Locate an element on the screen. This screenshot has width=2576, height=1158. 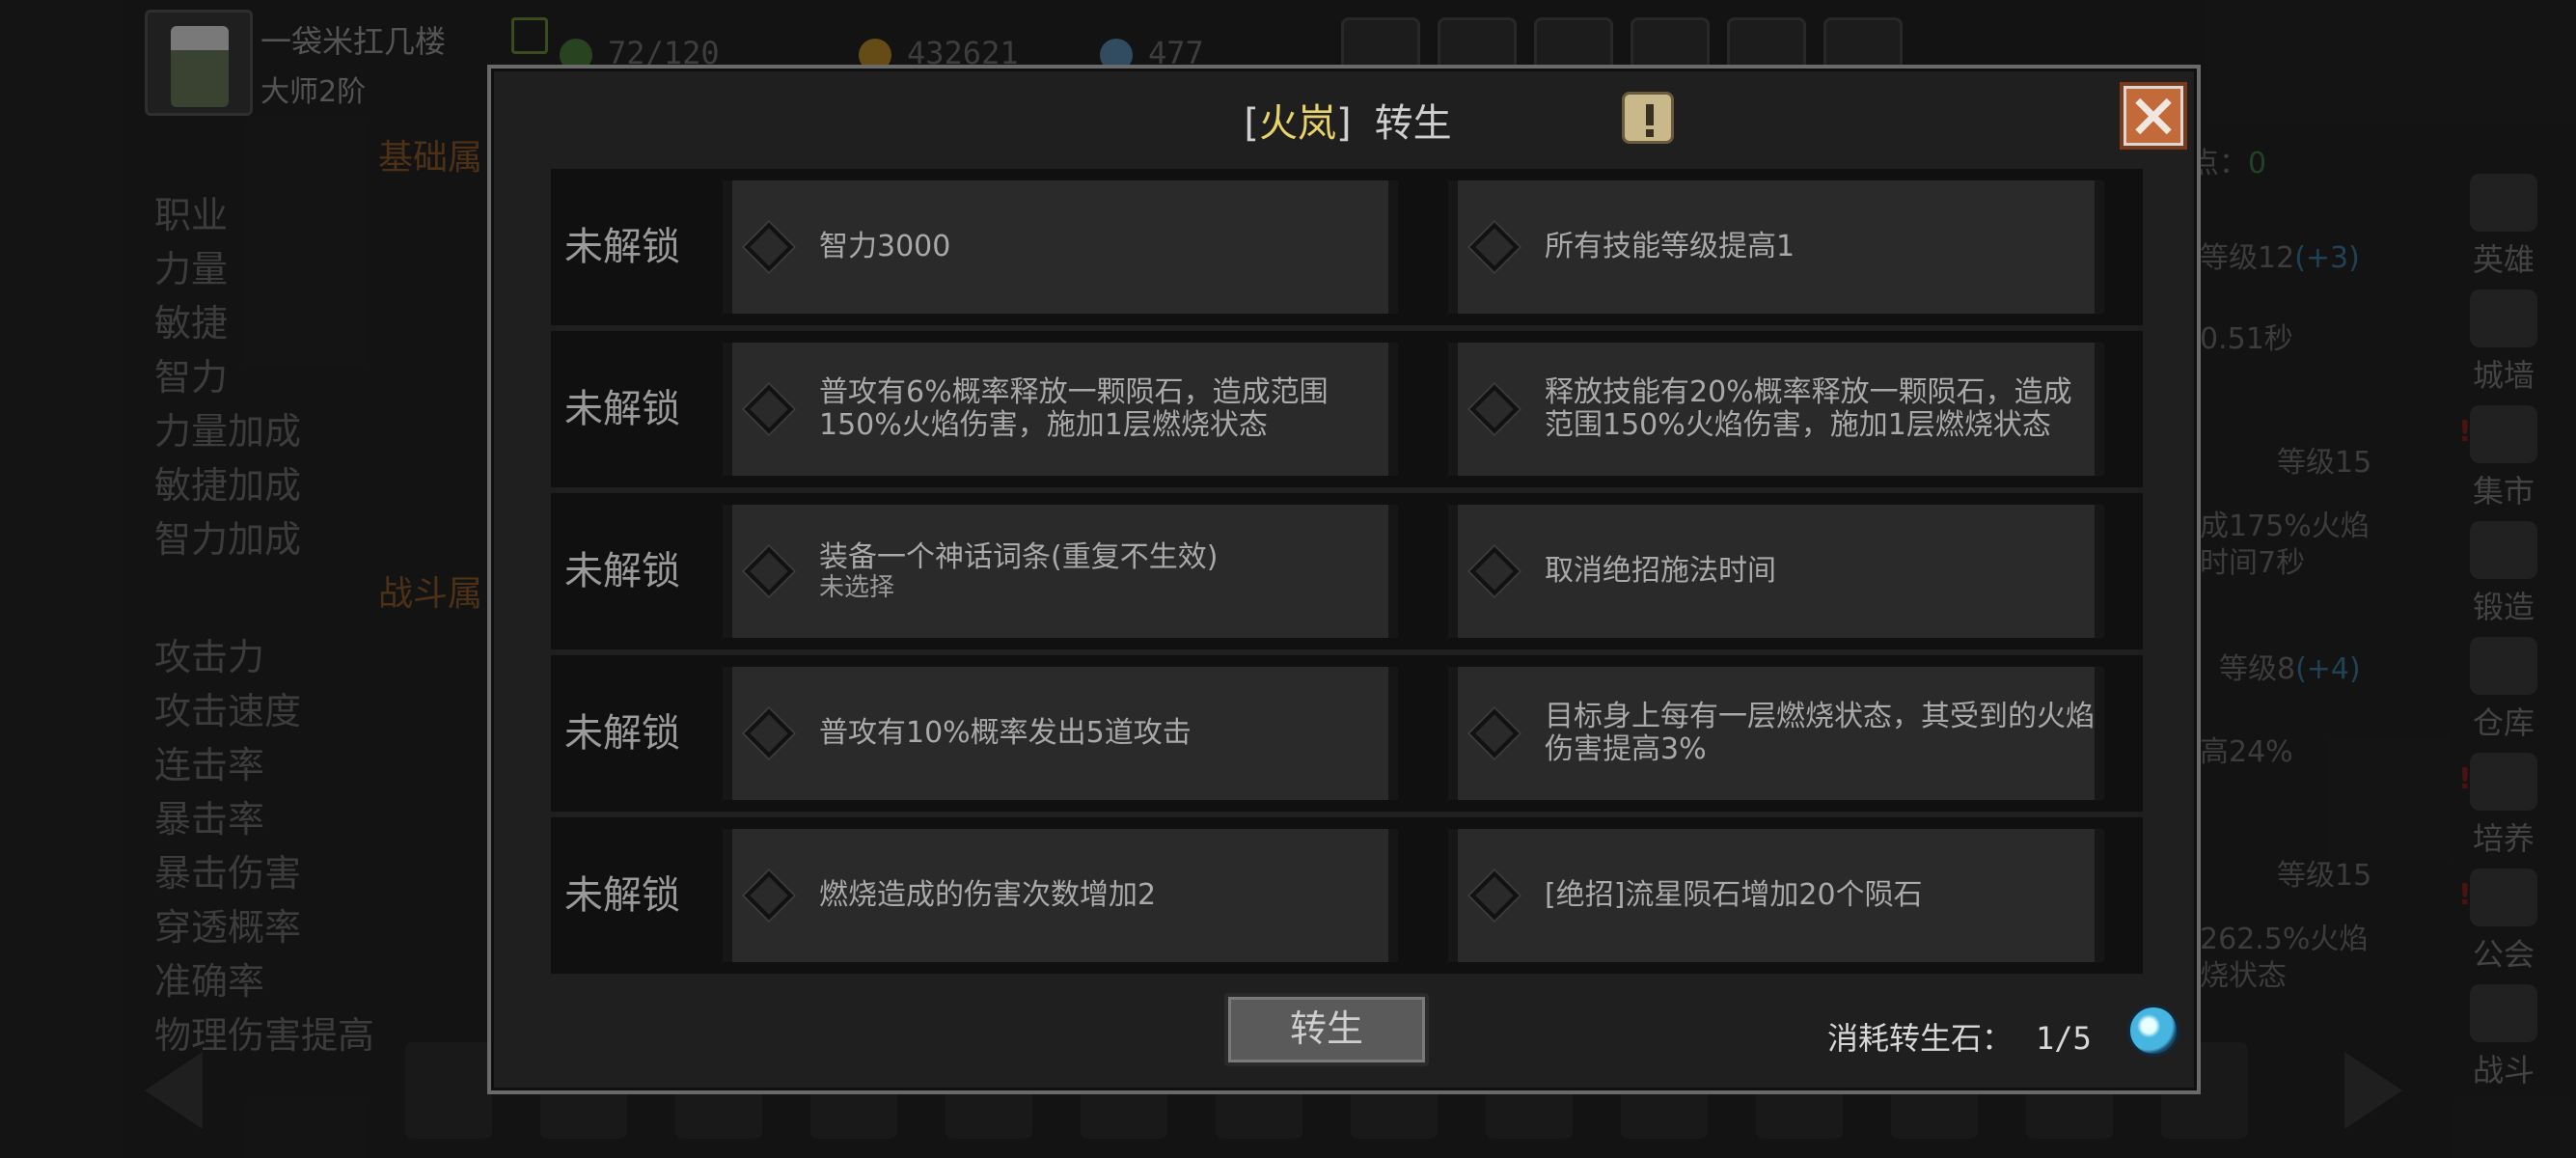
stat-label: 连击率 is located at coordinates (210, 765).